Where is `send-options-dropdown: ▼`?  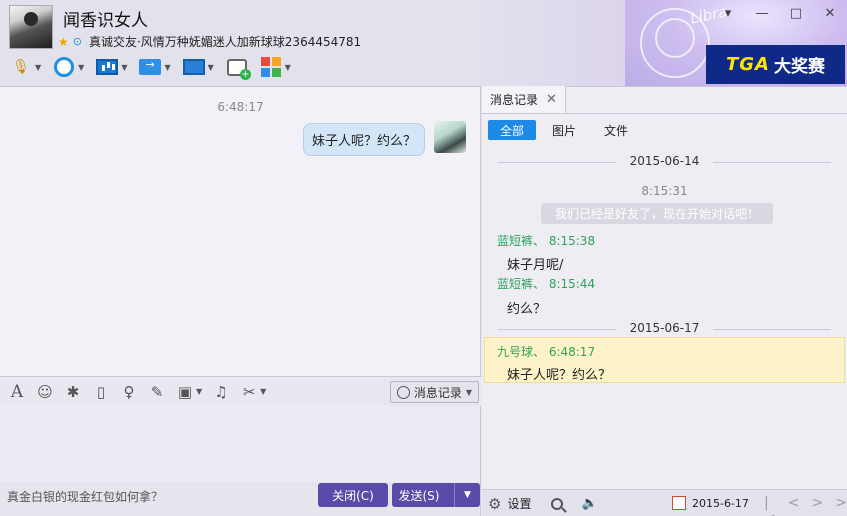
send-options-dropdown: ▼ is located at coordinates (467, 495).